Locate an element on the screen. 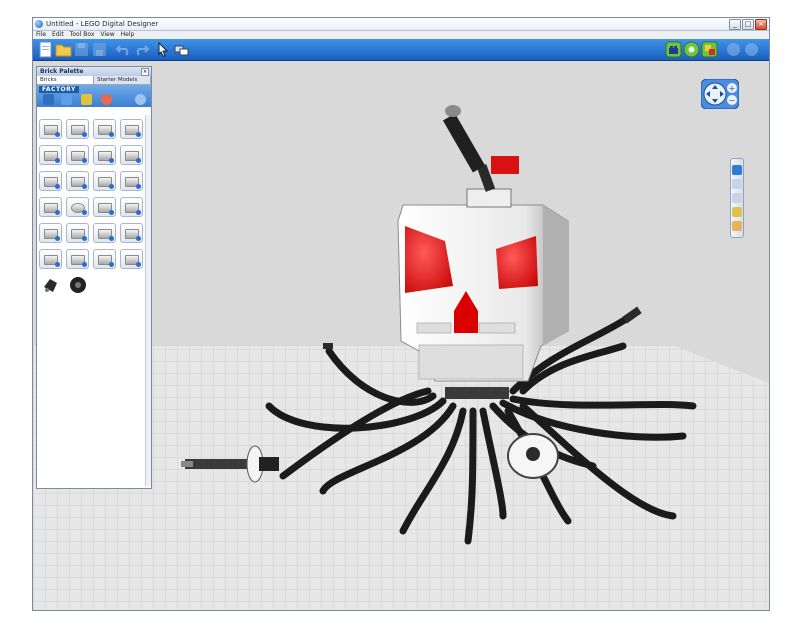 This screenshot has height=633, width=800. help-icon is located at coordinates (751, 49).